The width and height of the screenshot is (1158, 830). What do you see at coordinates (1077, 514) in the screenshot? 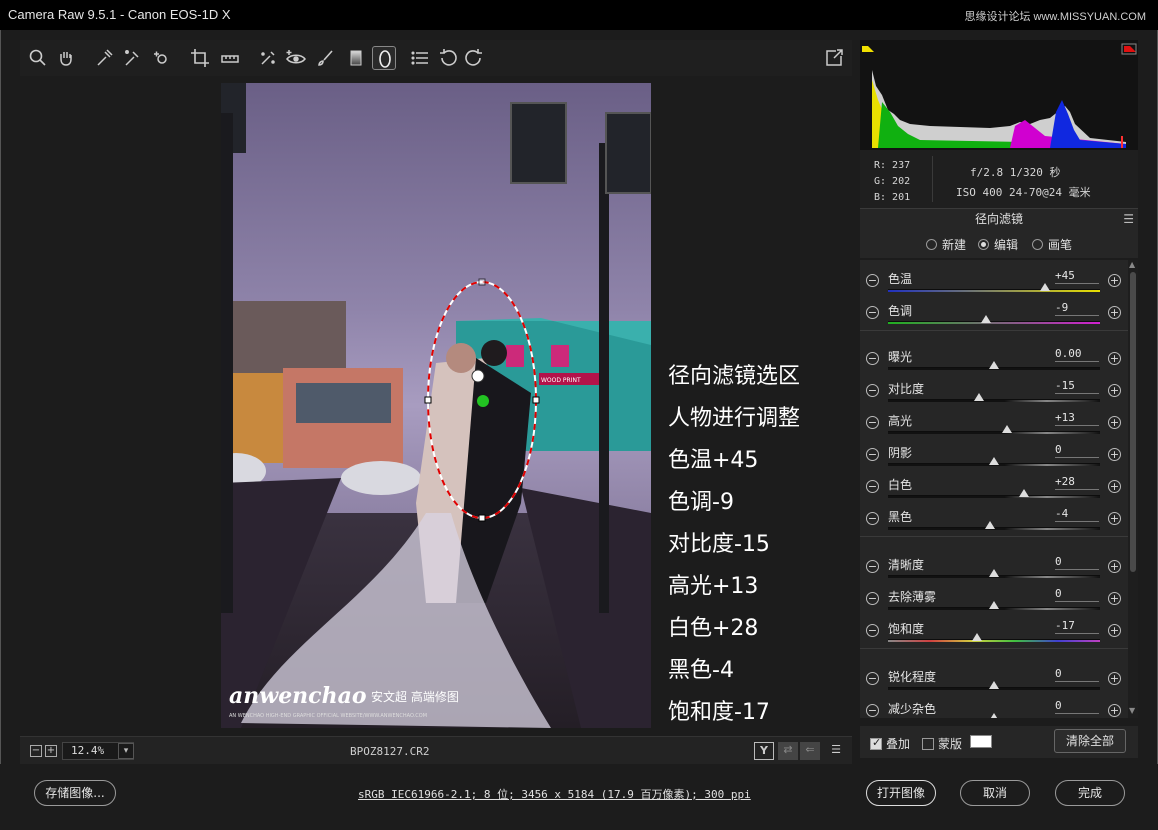
I see `slider-value-field: -4` at bounding box center [1077, 514].